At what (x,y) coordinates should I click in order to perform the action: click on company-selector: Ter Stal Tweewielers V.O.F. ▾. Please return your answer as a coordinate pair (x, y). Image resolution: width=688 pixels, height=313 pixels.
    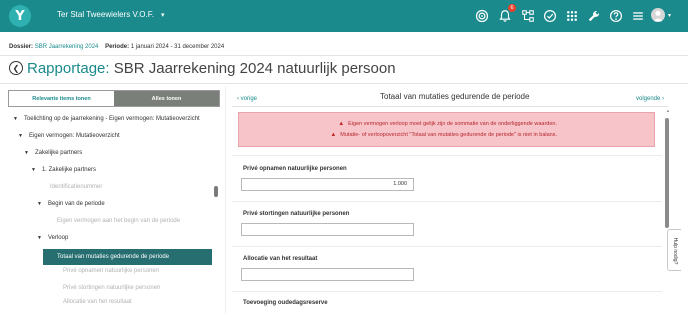
    Looking at the image, I should click on (110, 14).